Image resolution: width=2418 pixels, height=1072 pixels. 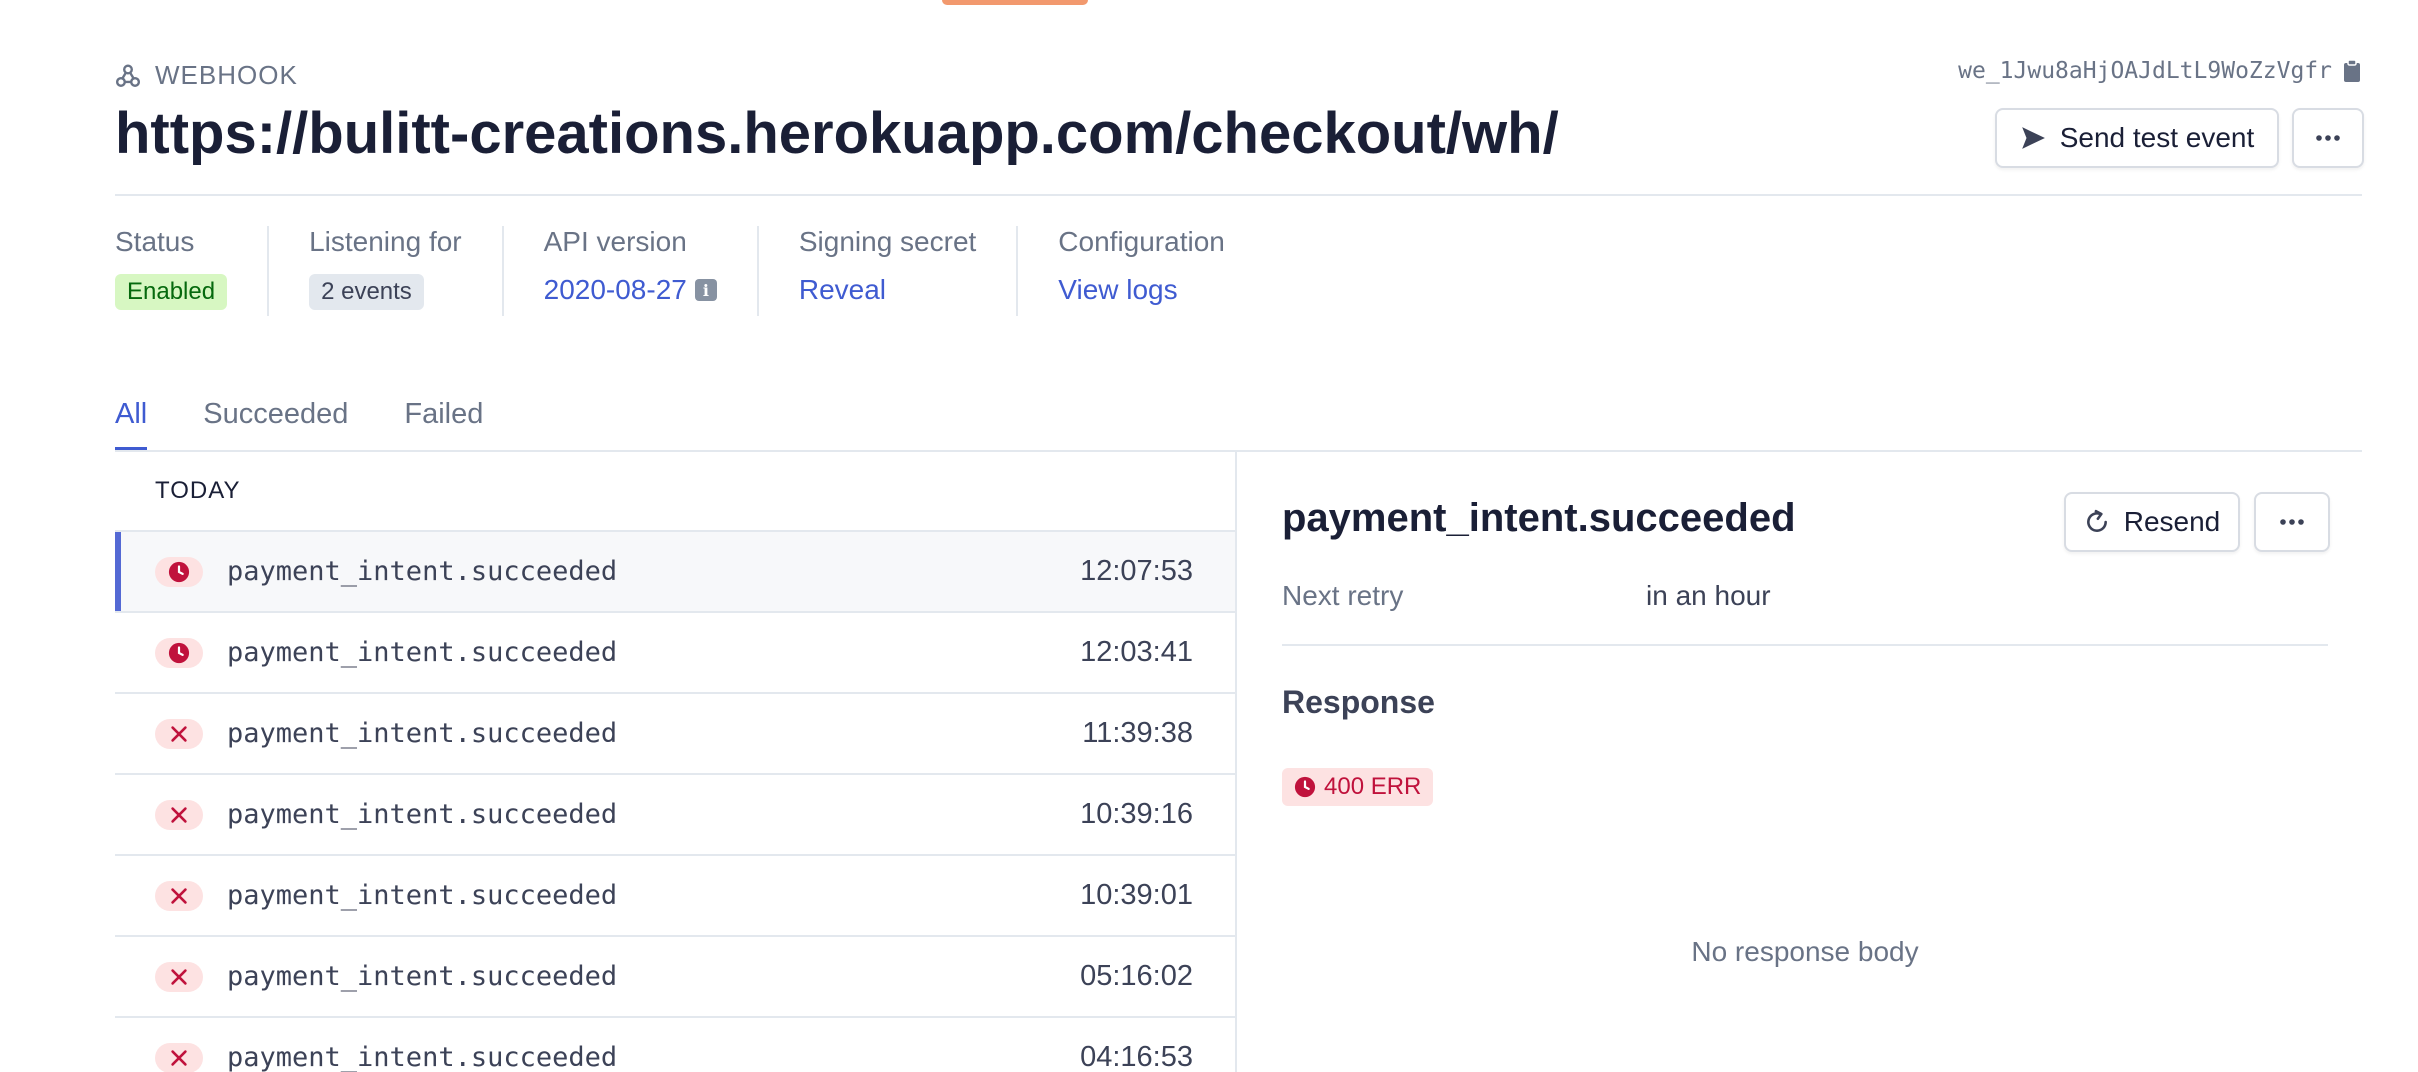 What do you see at coordinates (1805, 645) in the screenshot?
I see `detail-divider` at bounding box center [1805, 645].